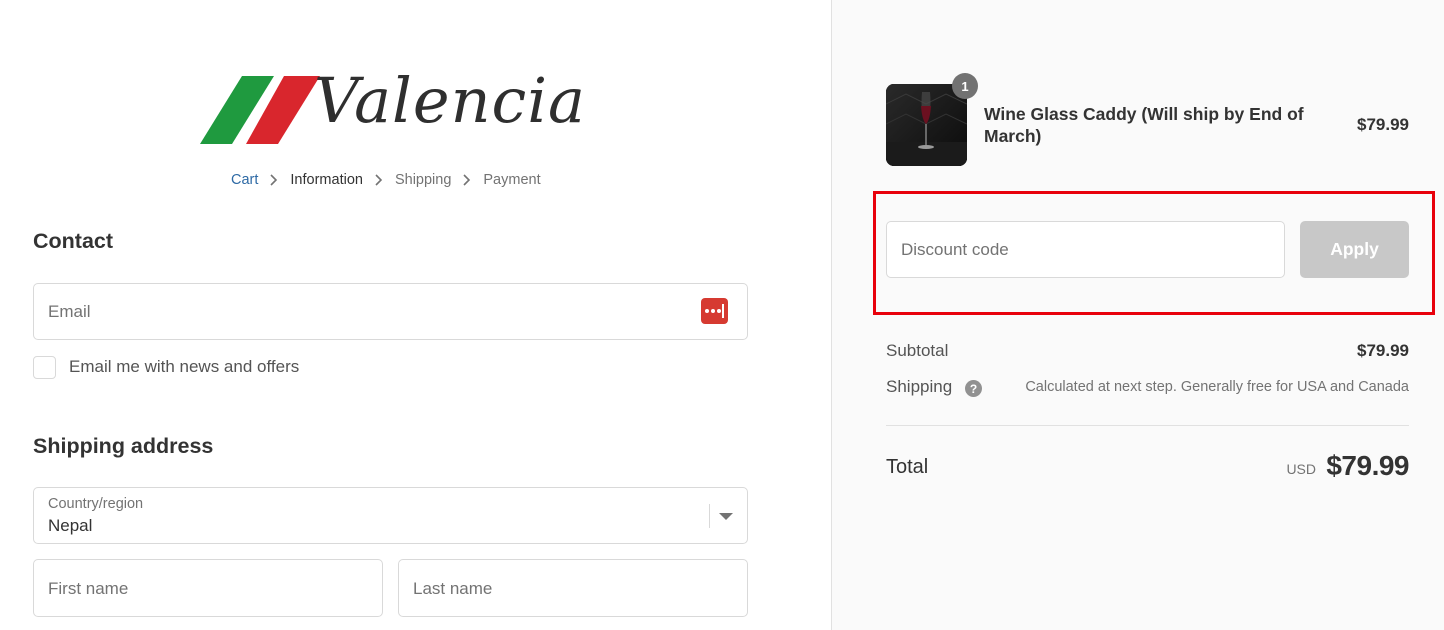 Image resolution: width=1444 pixels, height=630 pixels. What do you see at coordinates (919, 386) in the screenshot?
I see `shipping-label: Shipping` at bounding box center [919, 386].